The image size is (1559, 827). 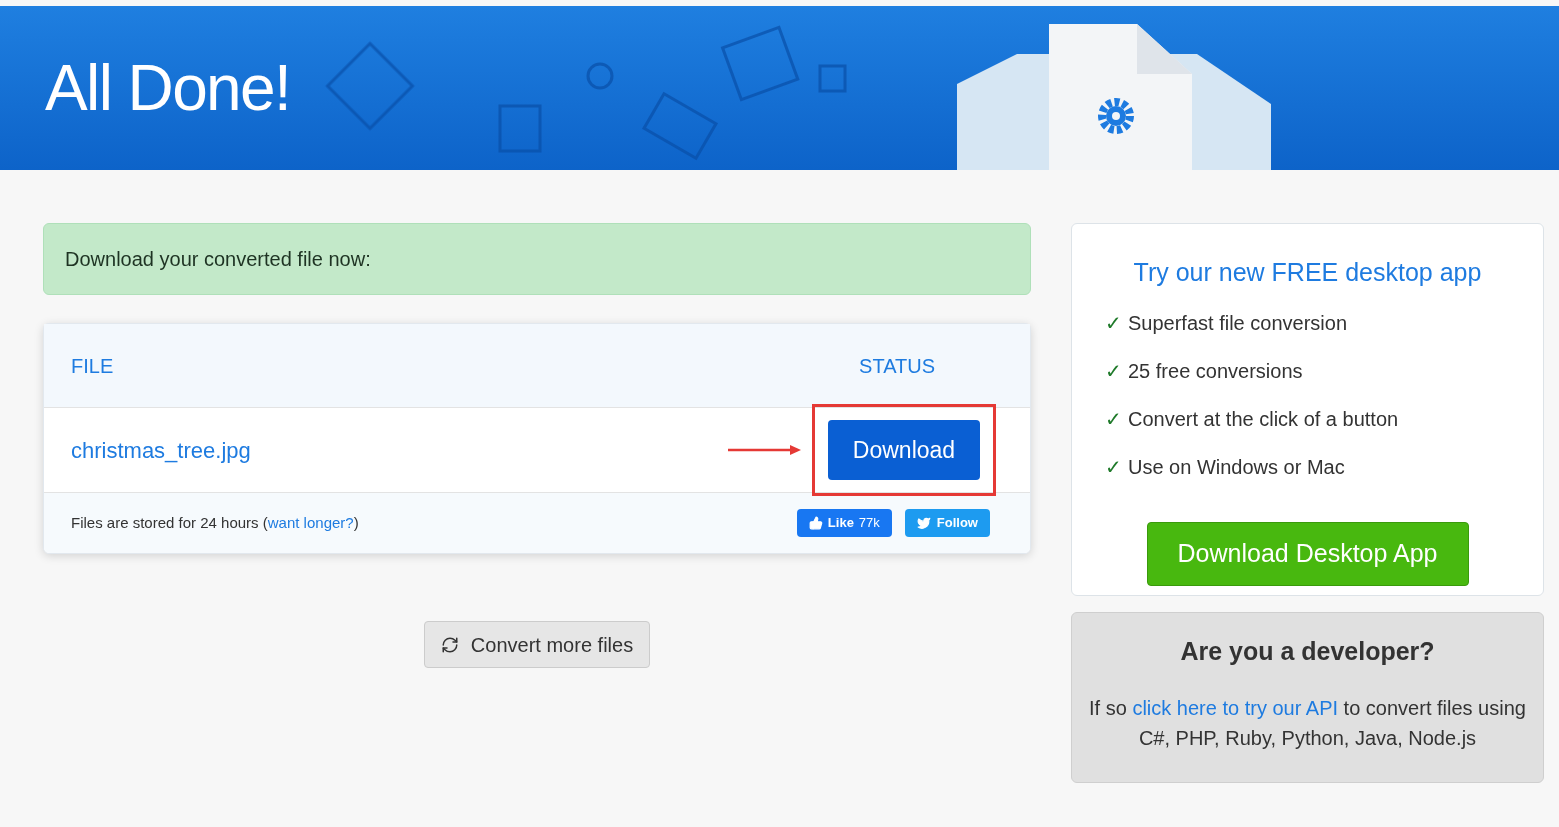 I want to click on like-button: Like 77k, so click(x=844, y=523).